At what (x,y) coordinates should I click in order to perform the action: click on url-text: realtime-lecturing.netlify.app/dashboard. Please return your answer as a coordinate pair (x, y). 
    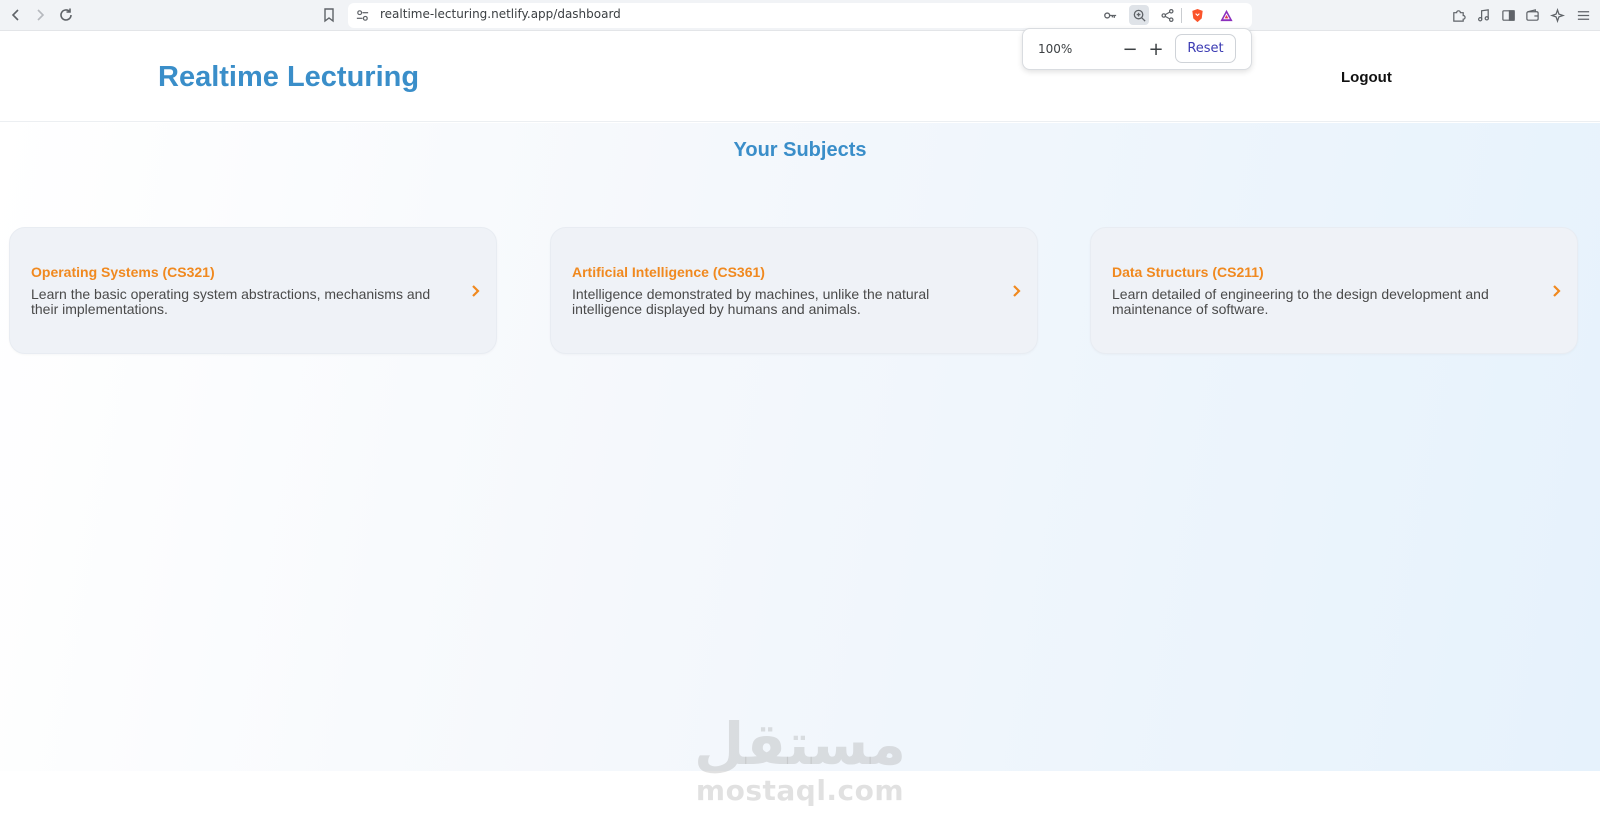
    Looking at the image, I should click on (500, 14).